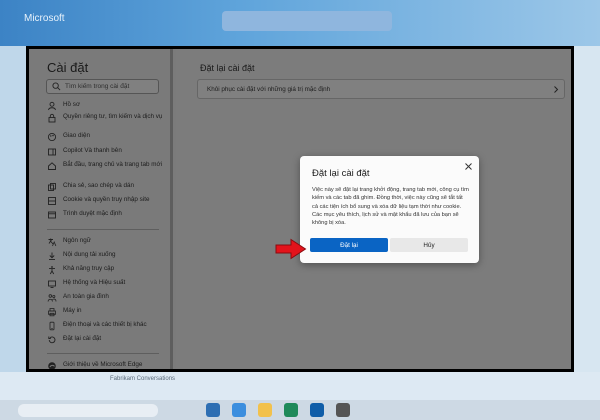  I want to click on appearance-icon, so click(52, 137).